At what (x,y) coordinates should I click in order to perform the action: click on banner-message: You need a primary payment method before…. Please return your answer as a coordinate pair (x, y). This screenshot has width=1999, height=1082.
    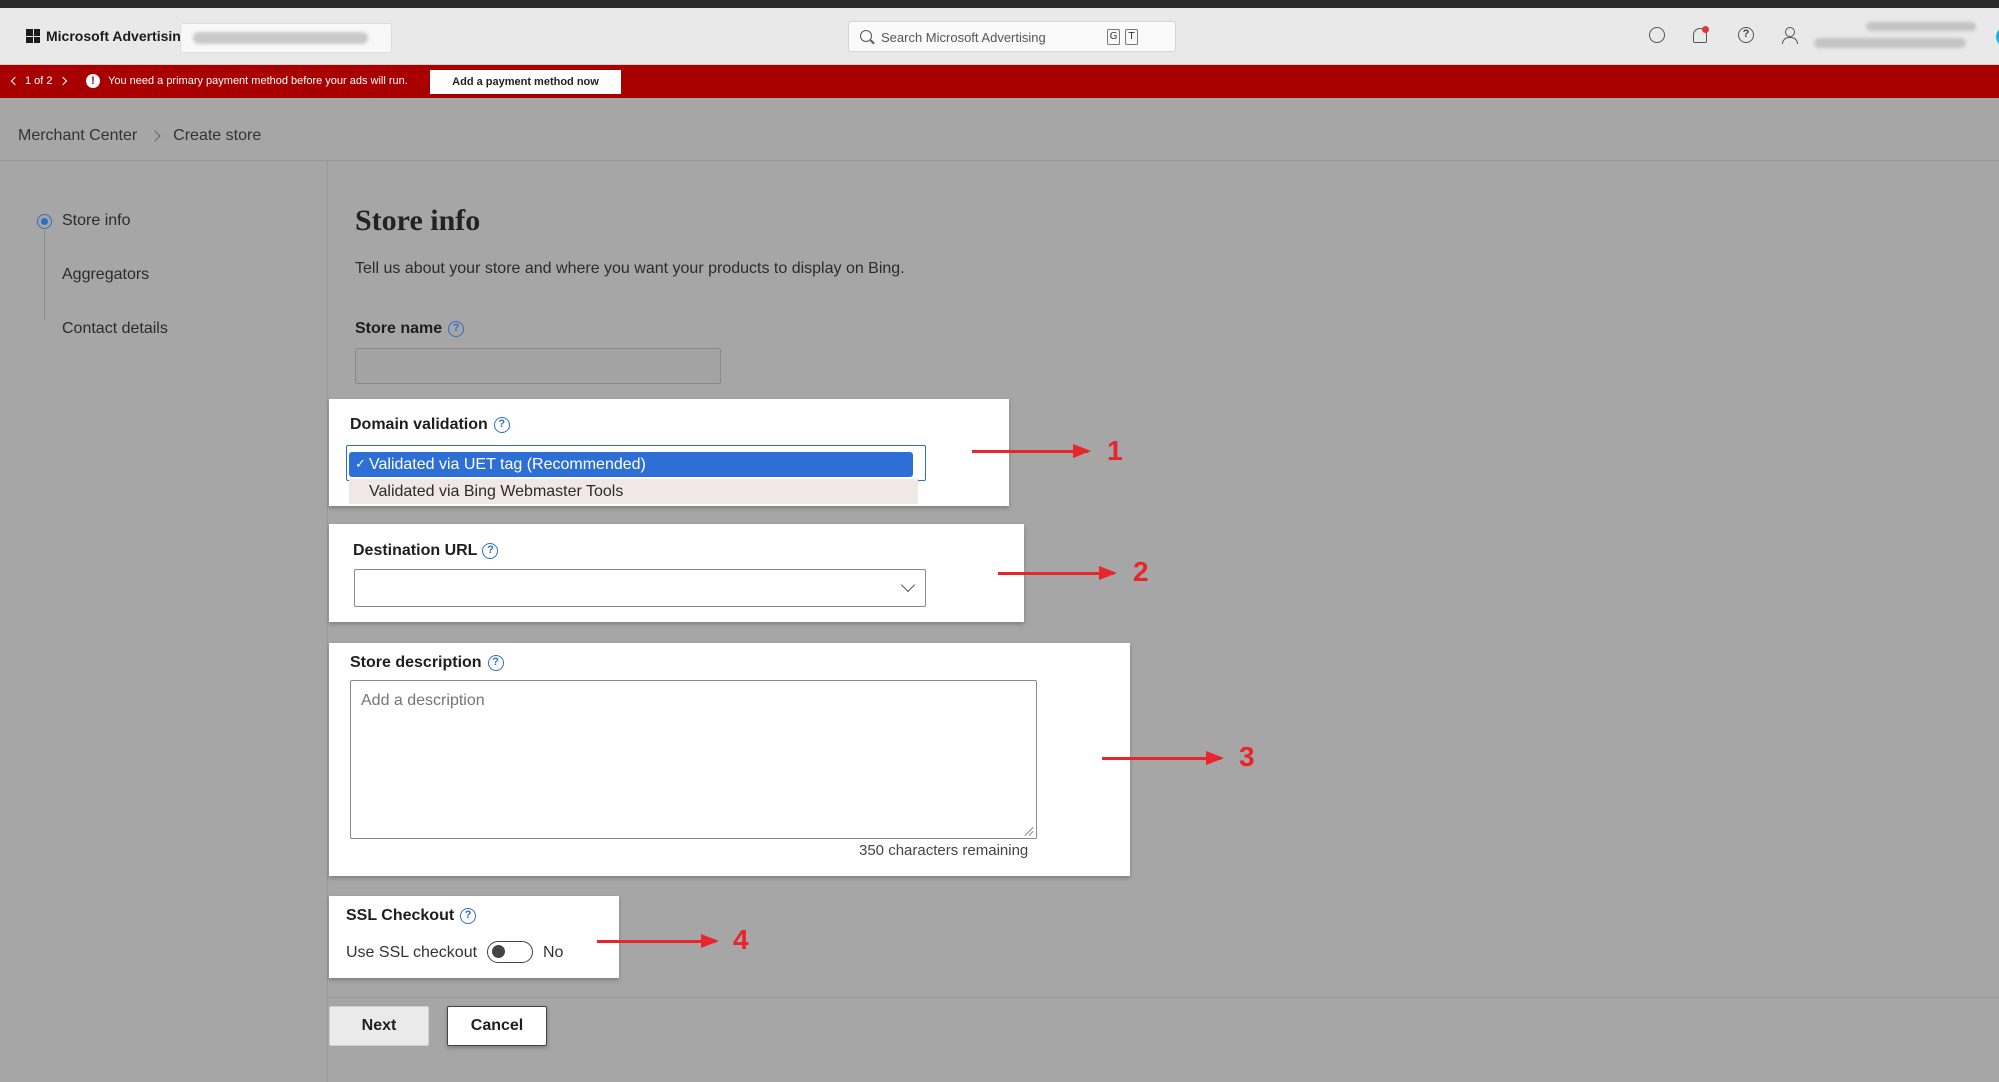
    Looking at the image, I should click on (258, 81).